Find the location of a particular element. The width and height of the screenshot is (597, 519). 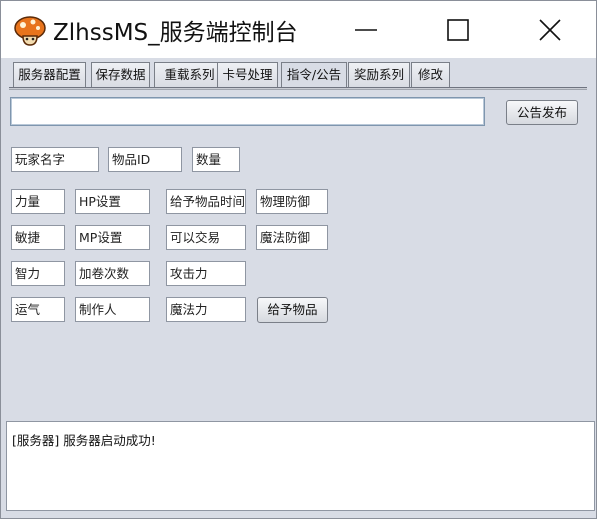

agility-field: 敏捷 is located at coordinates (38, 237).